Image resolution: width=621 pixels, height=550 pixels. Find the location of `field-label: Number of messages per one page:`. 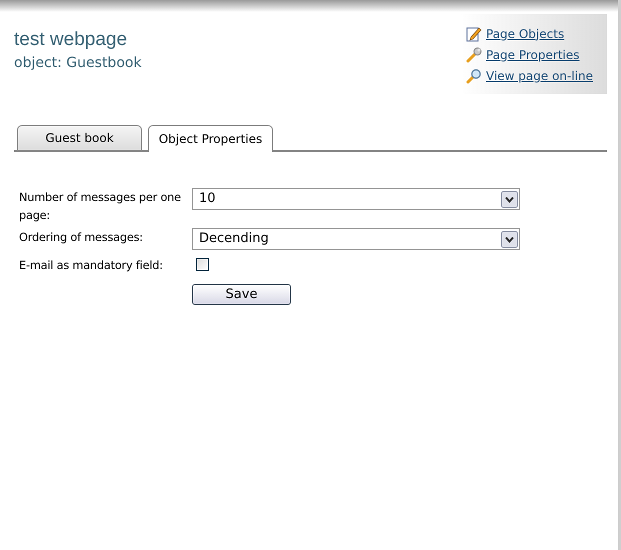

field-label: Number of messages per one page: is located at coordinates (100, 207).